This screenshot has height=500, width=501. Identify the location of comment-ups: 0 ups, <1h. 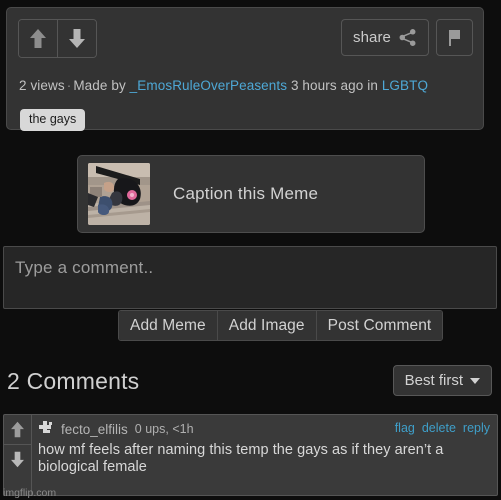
(164, 429).